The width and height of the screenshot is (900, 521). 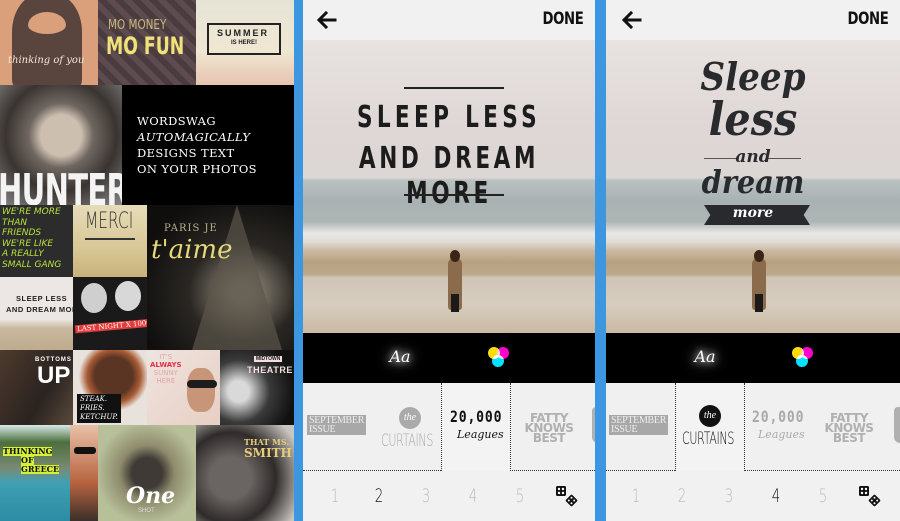 What do you see at coordinates (84, 473) in the screenshot?
I see `tile-sunglasses` at bounding box center [84, 473].